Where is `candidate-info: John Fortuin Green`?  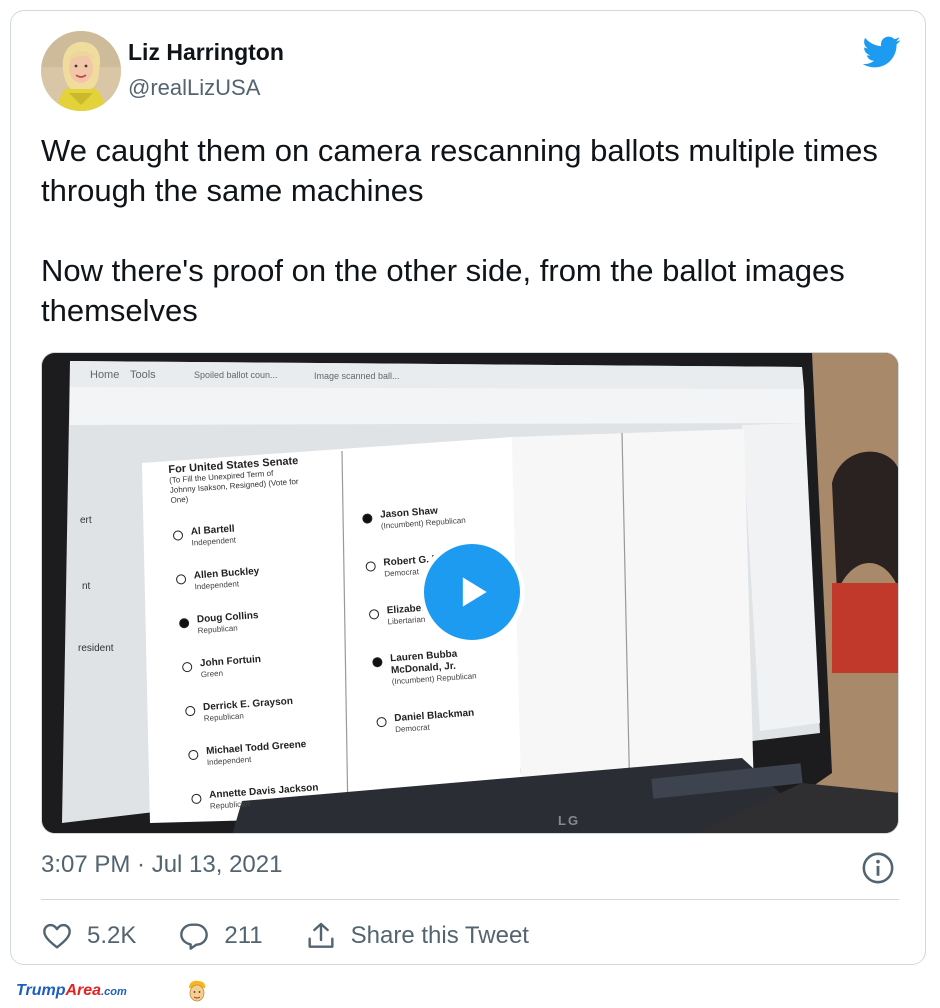
candidate-info: John Fortuin Green is located at coordinates (231, 667).